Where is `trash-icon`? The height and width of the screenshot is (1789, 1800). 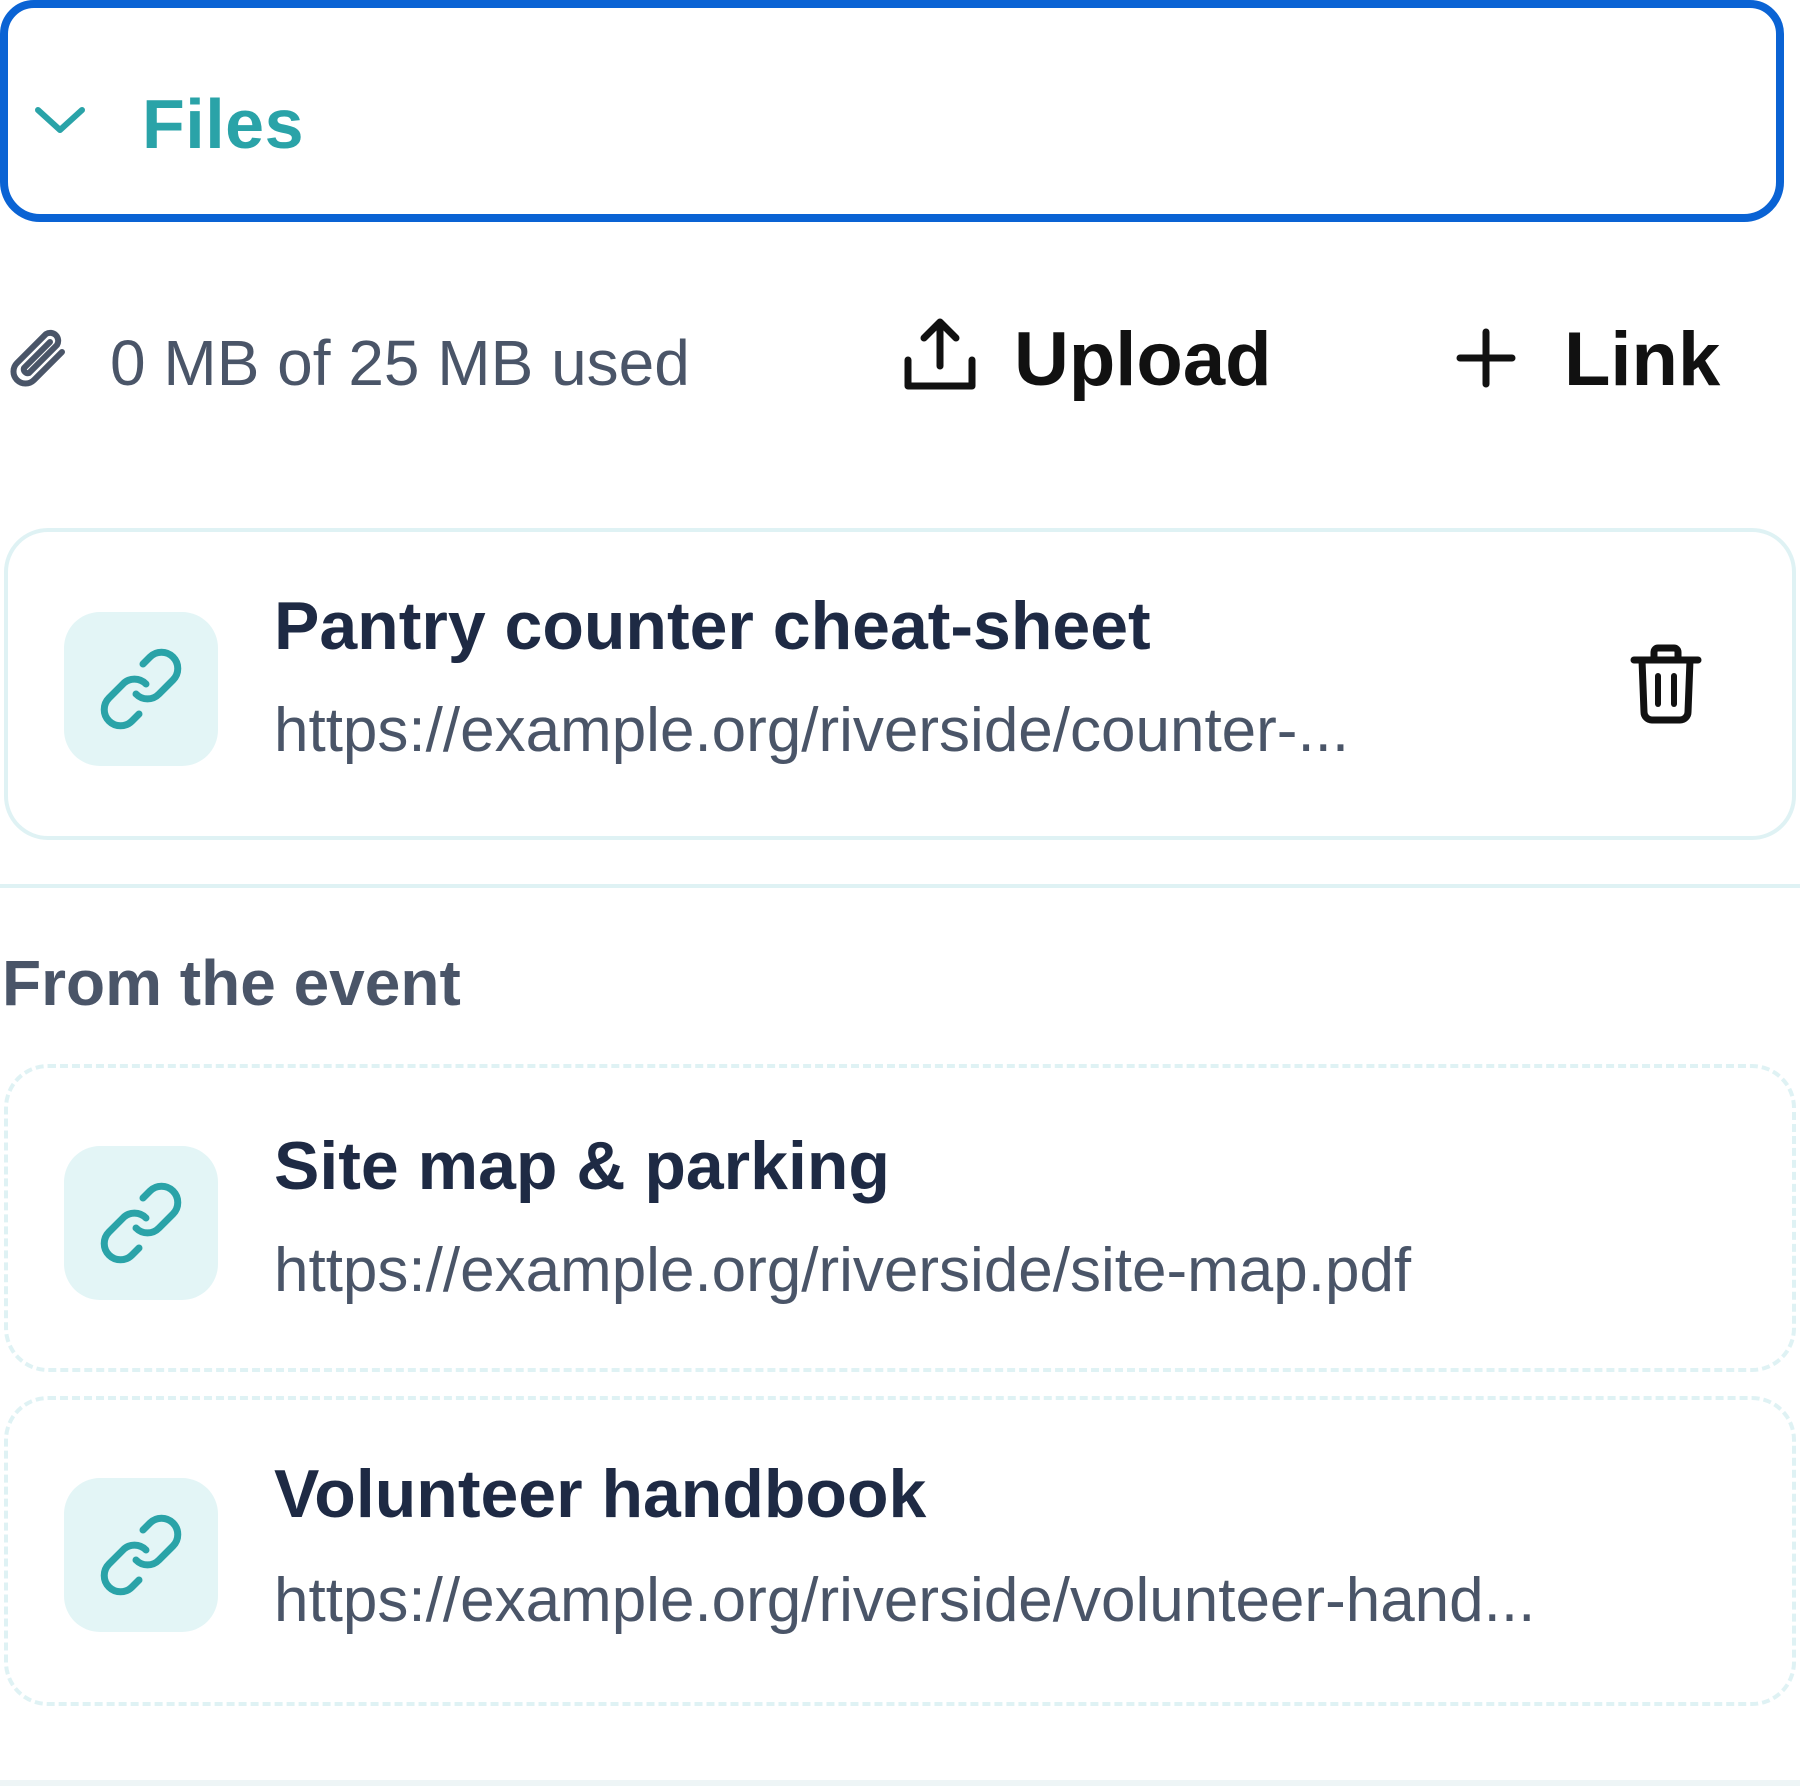 trash-icon is located at coordinates (1666, 684).